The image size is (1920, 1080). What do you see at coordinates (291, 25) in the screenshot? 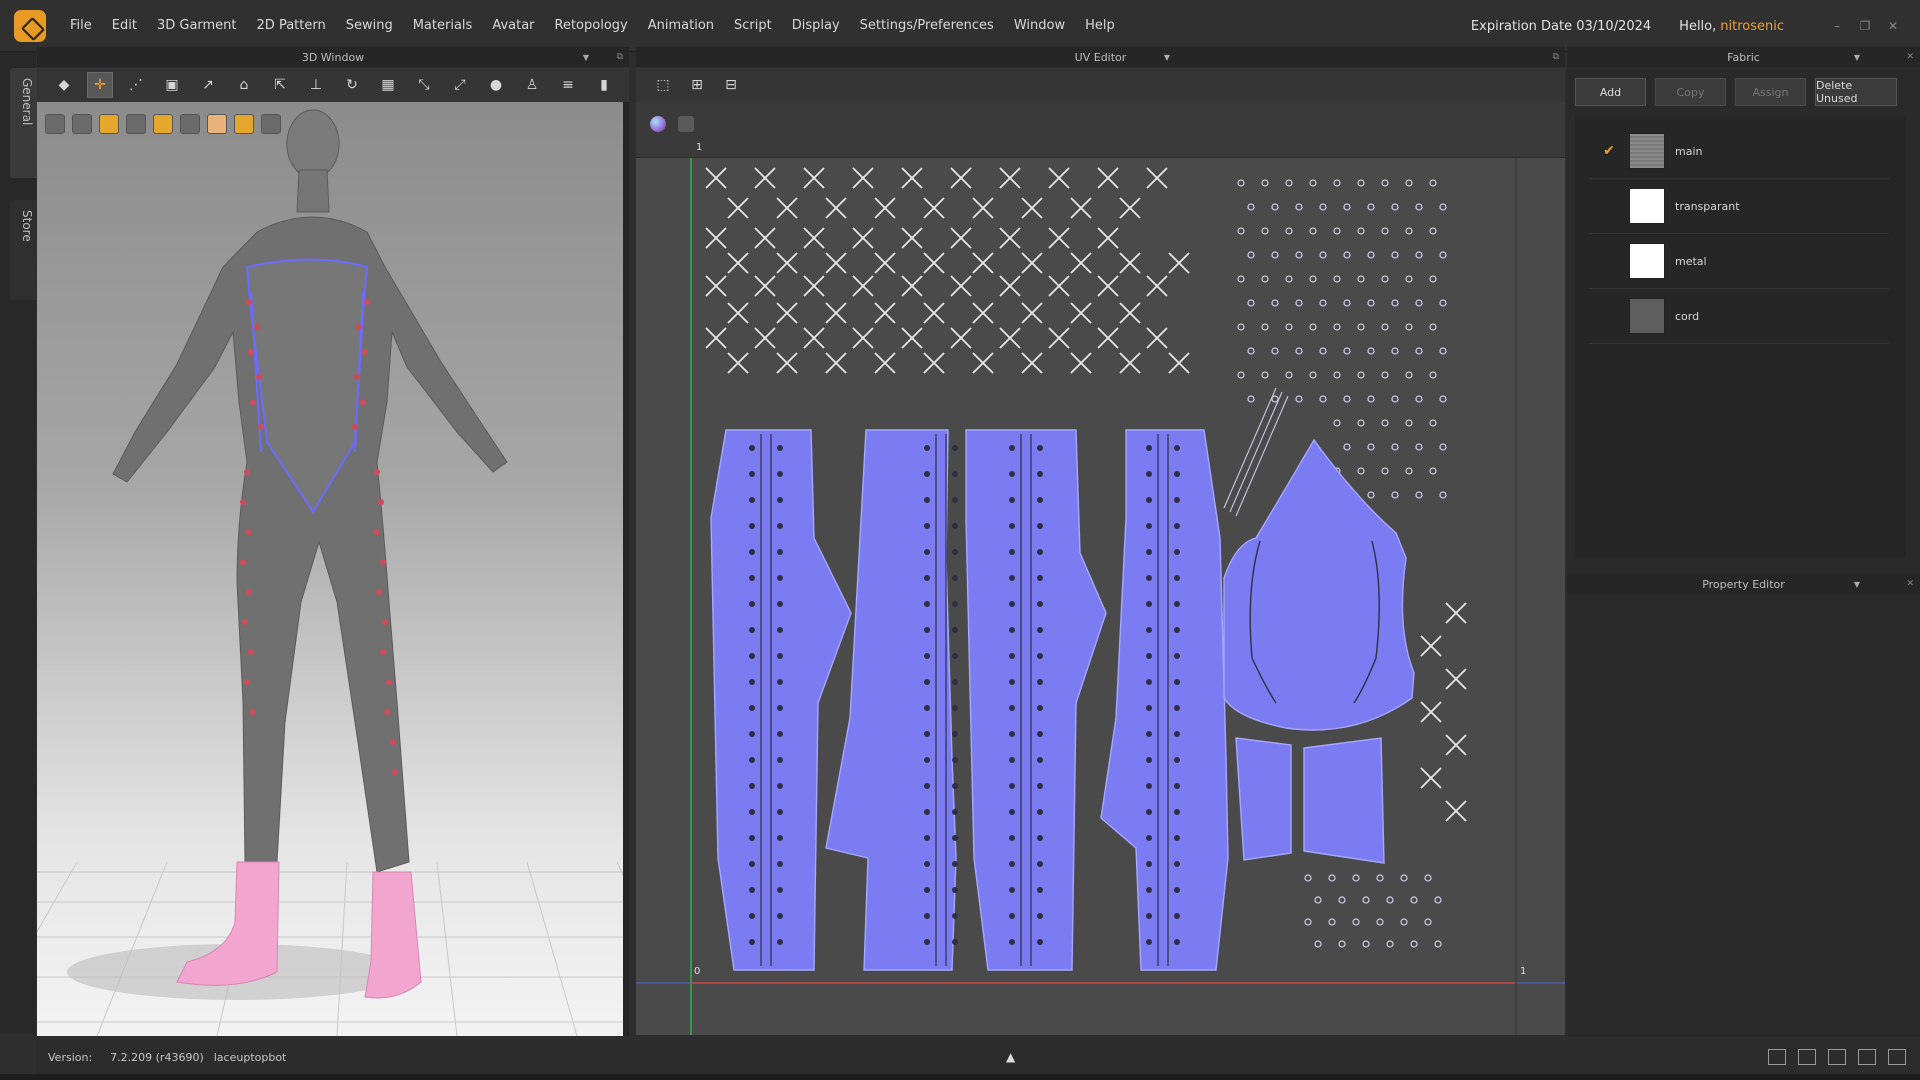
I see `menu-2d-pattern: 2D Pattern` at bounding box center [291, 25].